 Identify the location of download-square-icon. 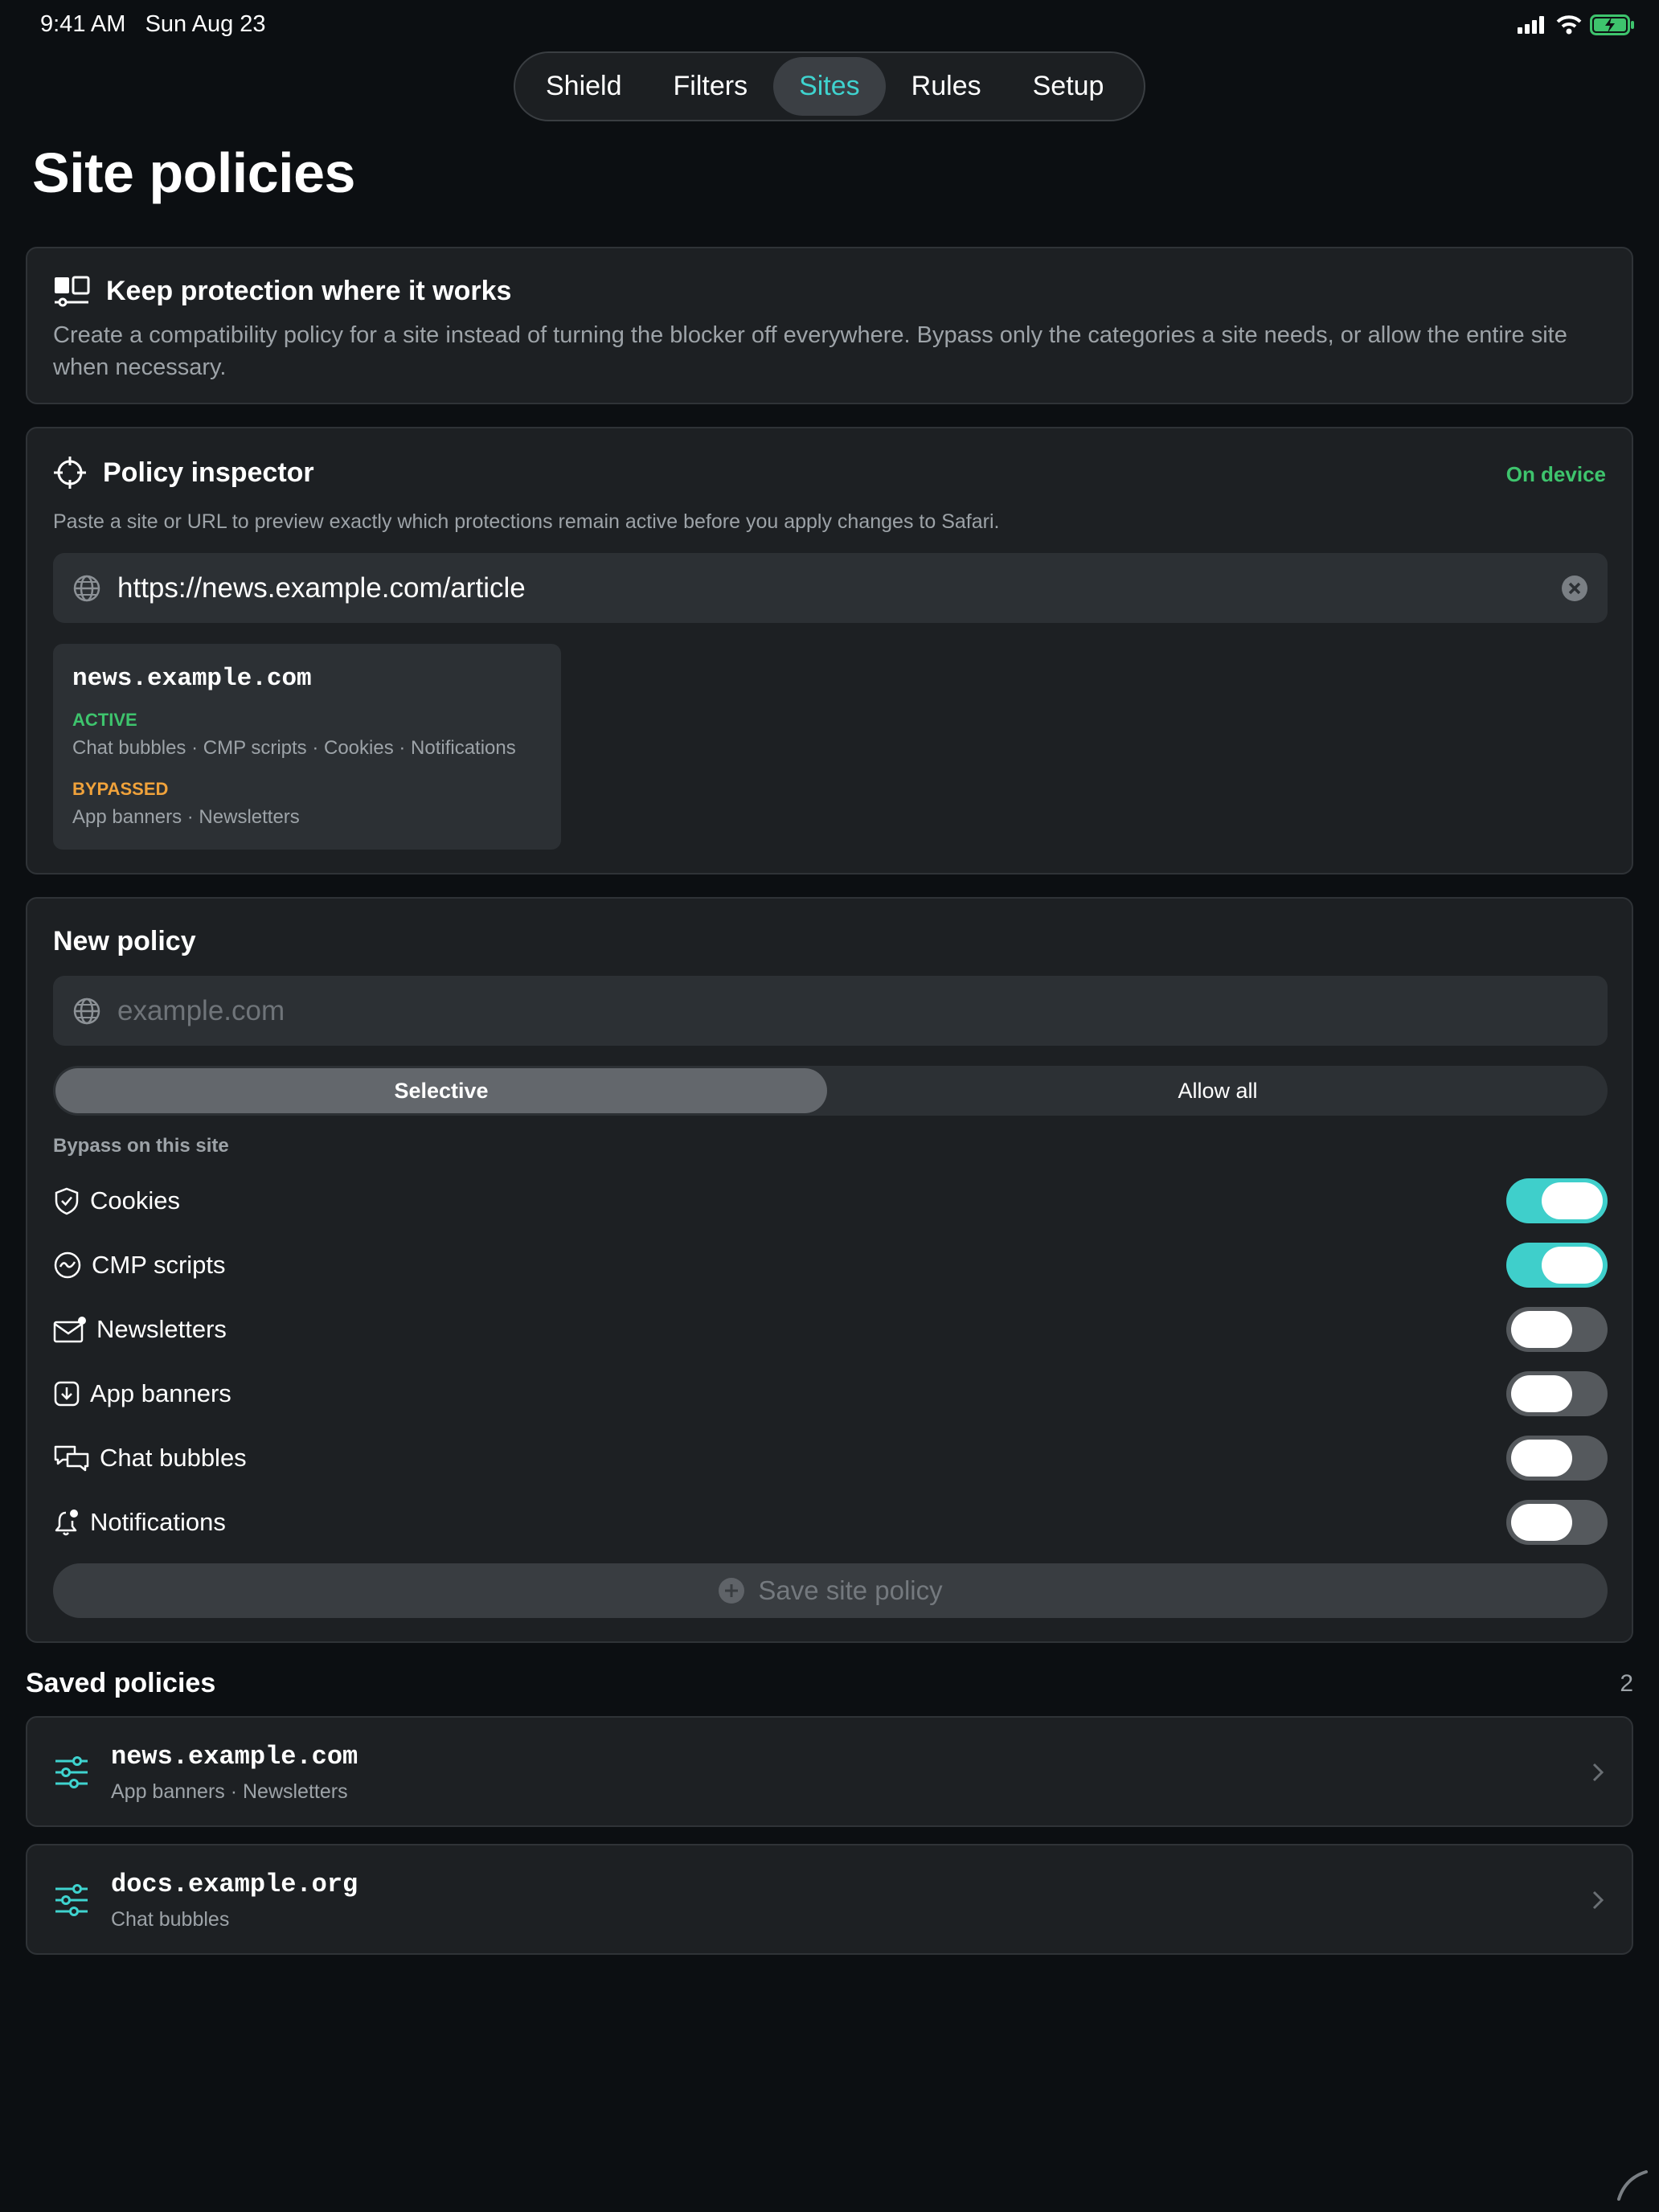
(66, 1393).